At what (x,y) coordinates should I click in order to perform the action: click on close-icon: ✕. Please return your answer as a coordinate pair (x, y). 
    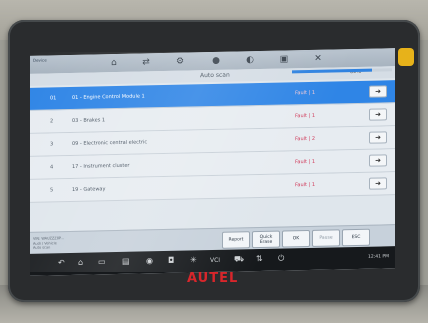
    Looking at the image, I should click on (318, 59).